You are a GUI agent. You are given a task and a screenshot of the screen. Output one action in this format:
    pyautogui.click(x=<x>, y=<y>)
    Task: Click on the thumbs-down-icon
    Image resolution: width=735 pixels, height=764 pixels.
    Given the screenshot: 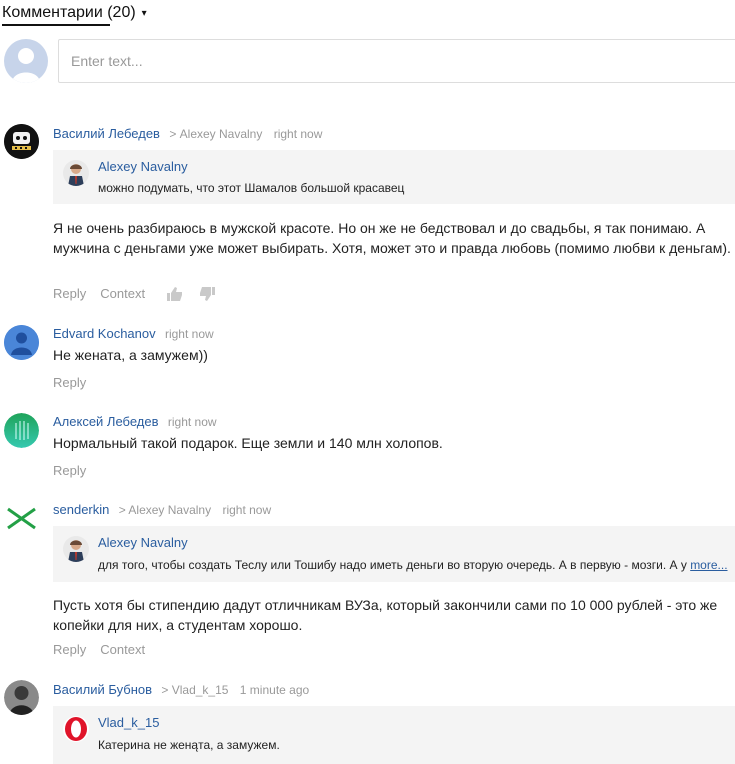 What is the action you would take?
    pyautogui.click(x=207, y=293)
    